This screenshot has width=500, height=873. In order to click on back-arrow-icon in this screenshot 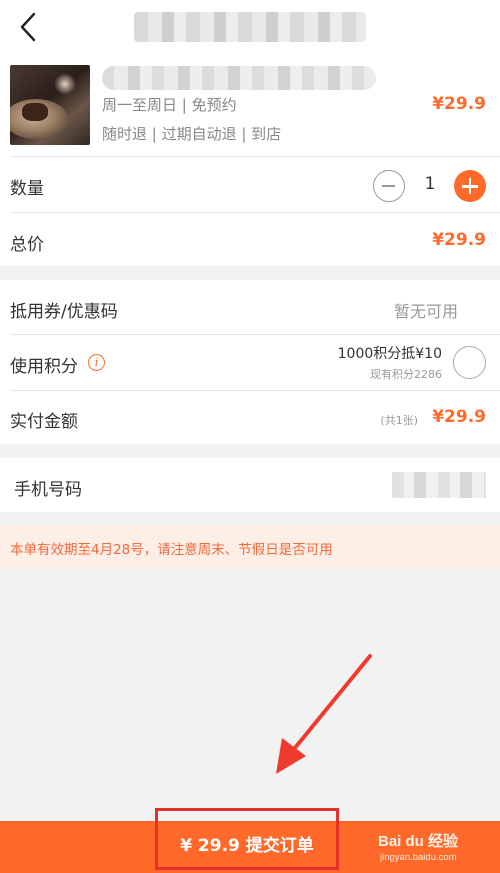, I will do `click(29, 27)`.